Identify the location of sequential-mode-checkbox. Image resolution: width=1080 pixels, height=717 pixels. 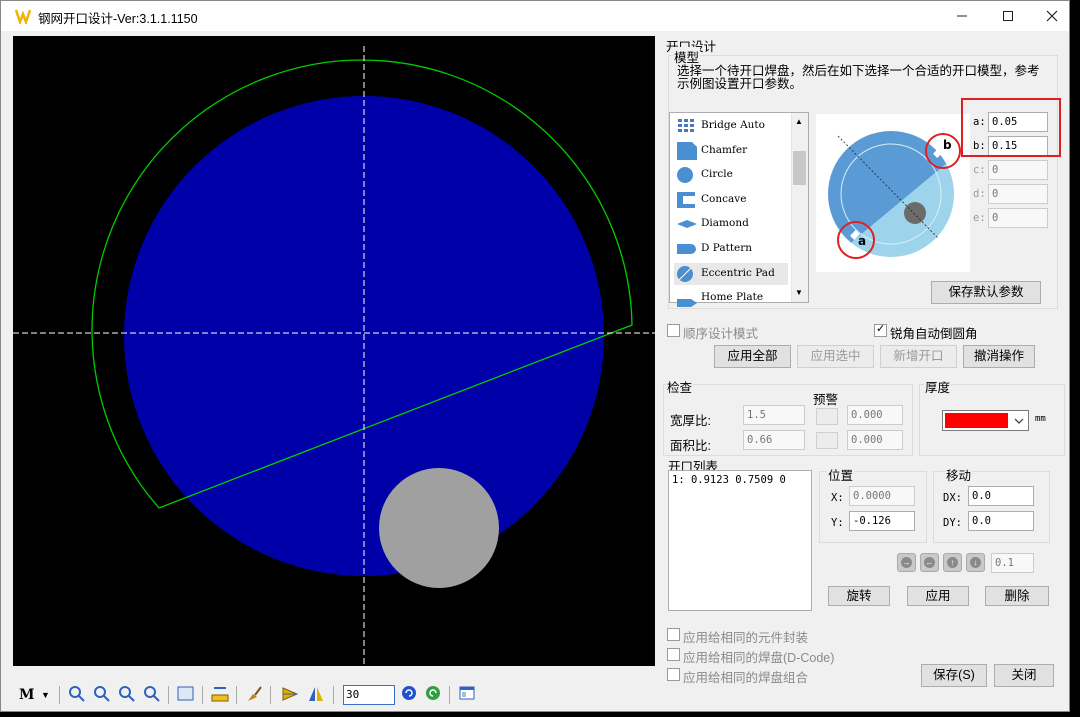
(673, 330).